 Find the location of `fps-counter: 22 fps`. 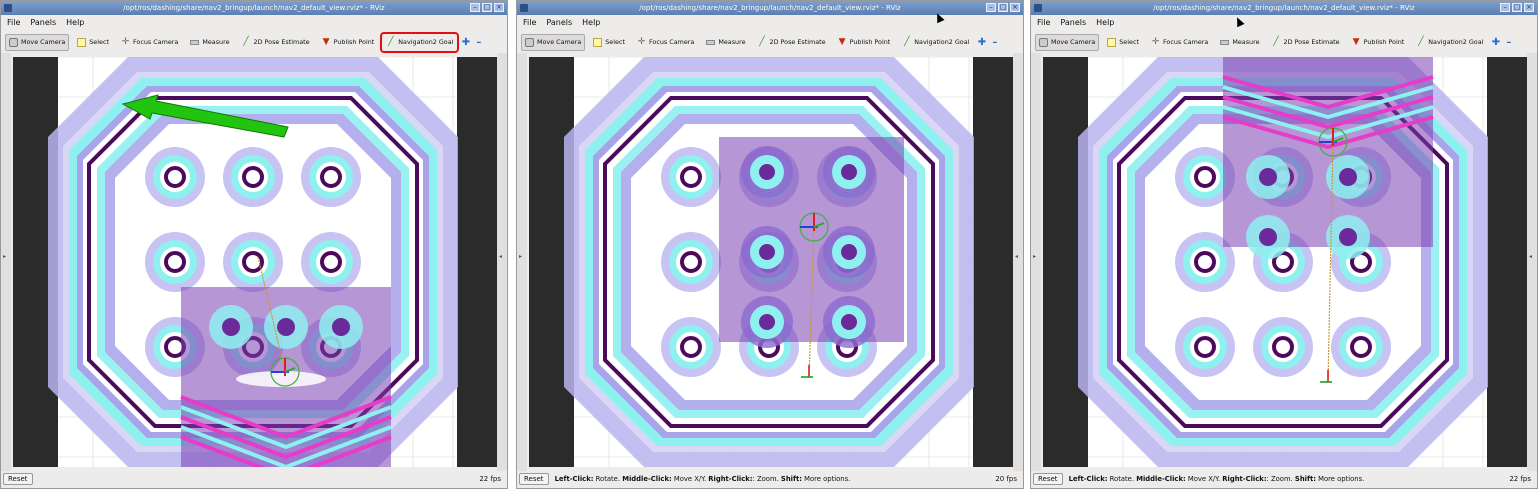

fps-counter: 22 fps is located at coordinates (490, 478).